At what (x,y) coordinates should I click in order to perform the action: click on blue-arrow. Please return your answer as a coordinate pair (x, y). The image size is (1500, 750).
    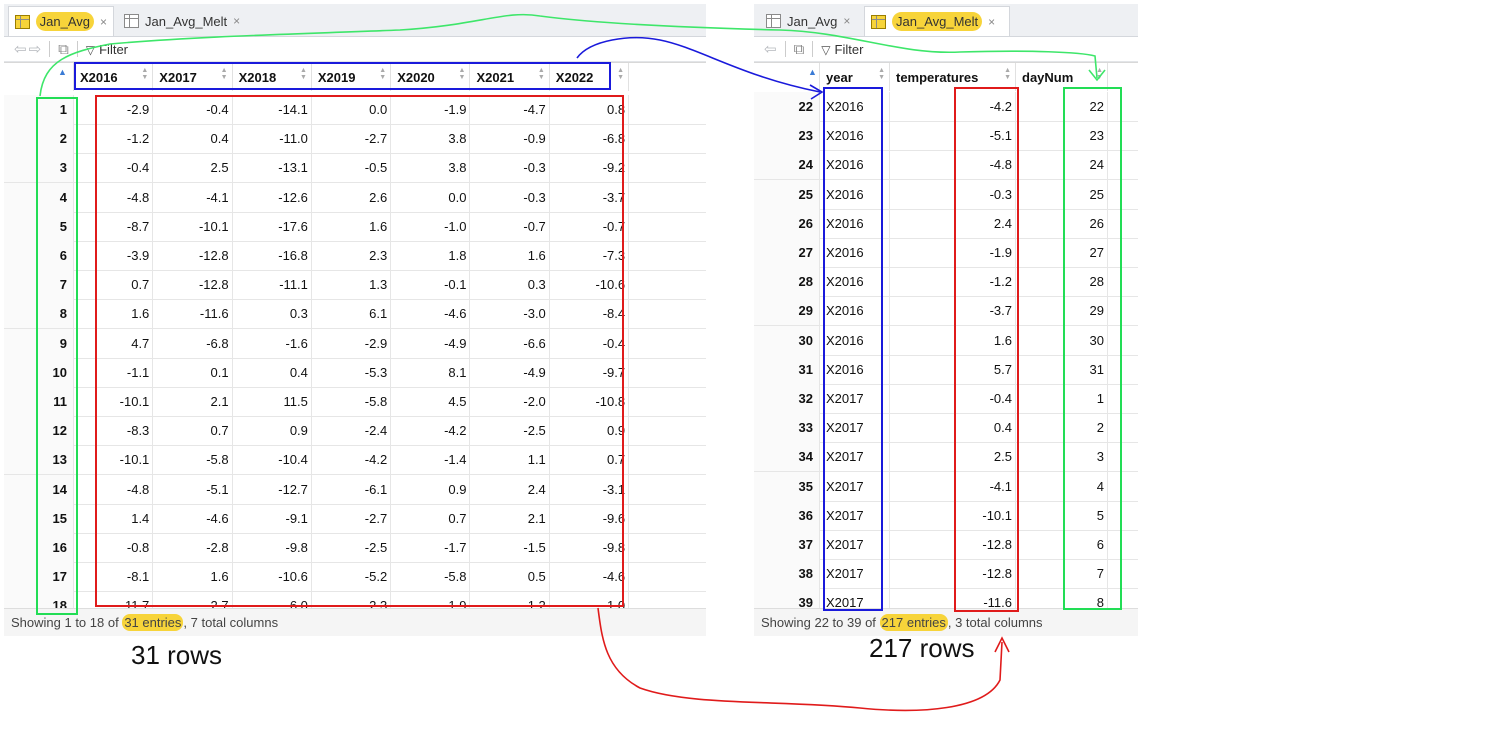
    Looking at the image, I should click on (698, 65).